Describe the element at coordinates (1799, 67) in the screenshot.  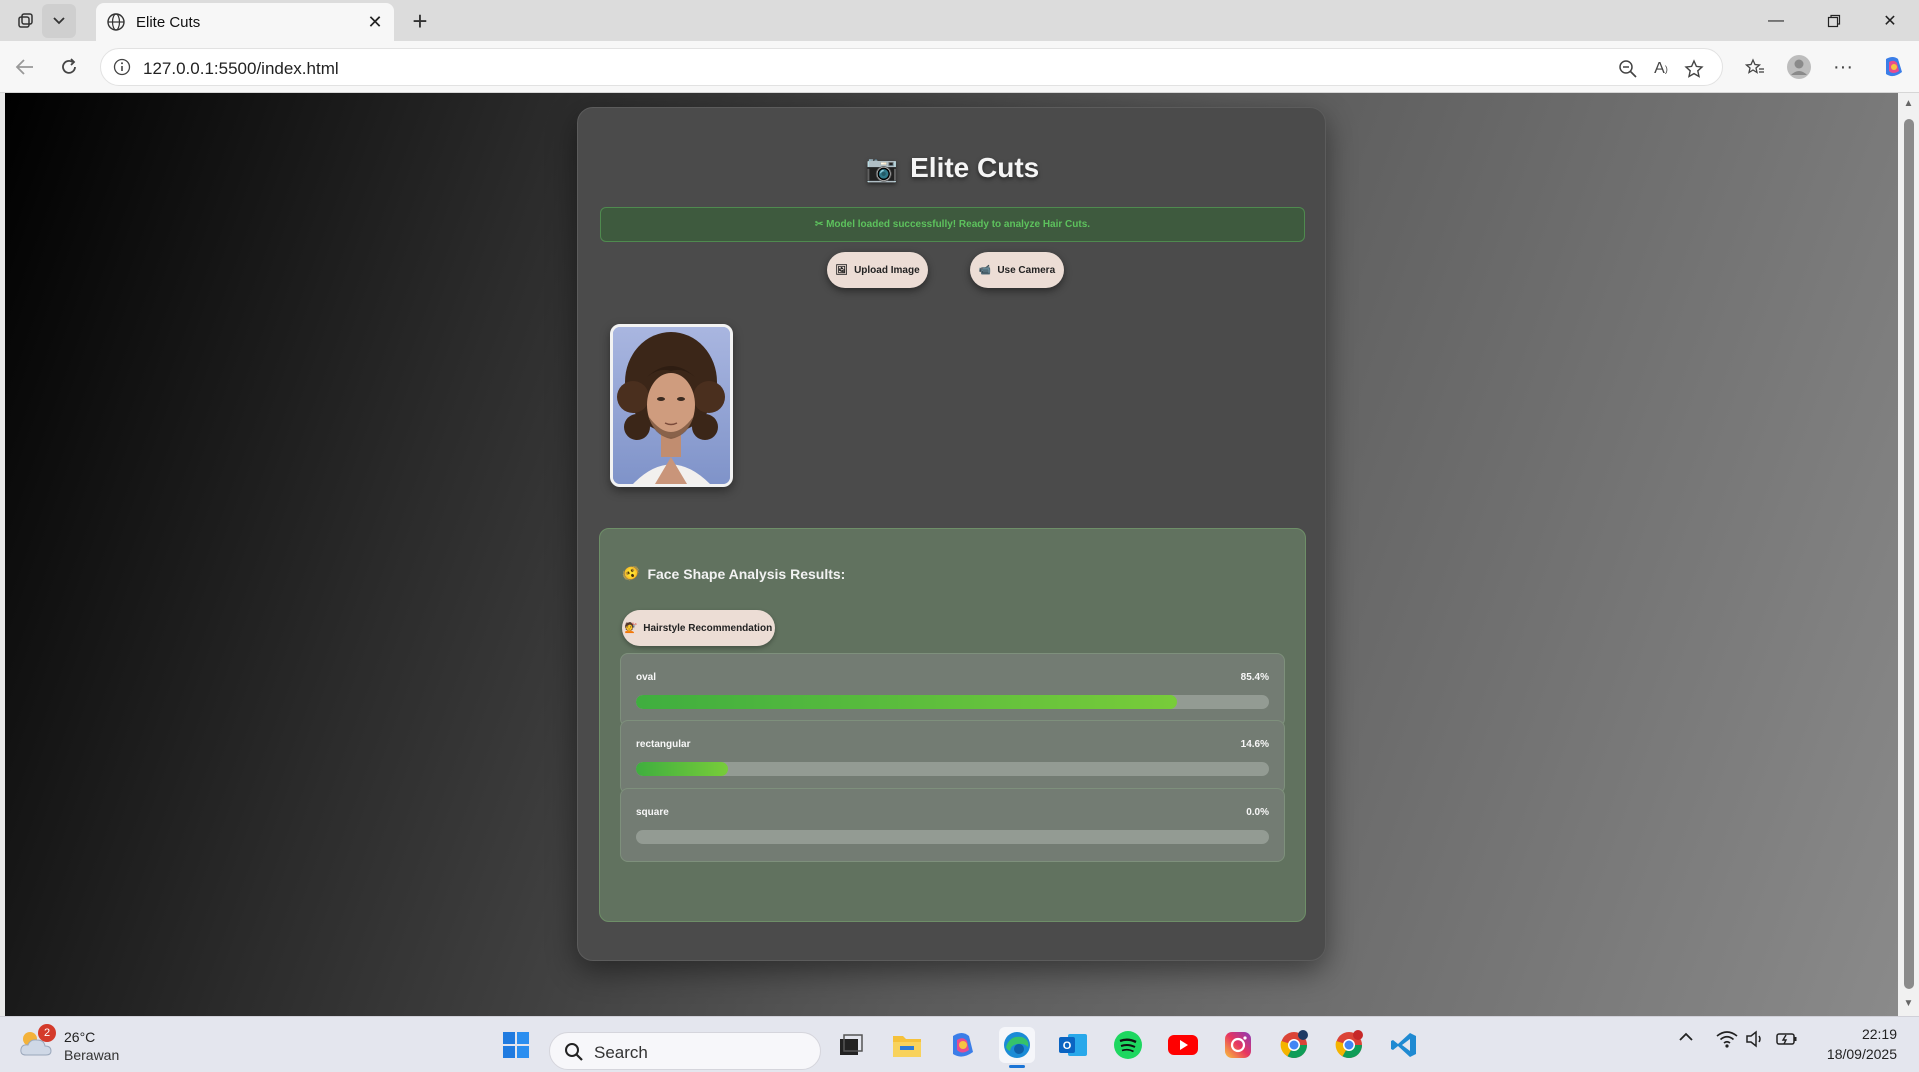
I see `profile-avatar-icon` at that location.